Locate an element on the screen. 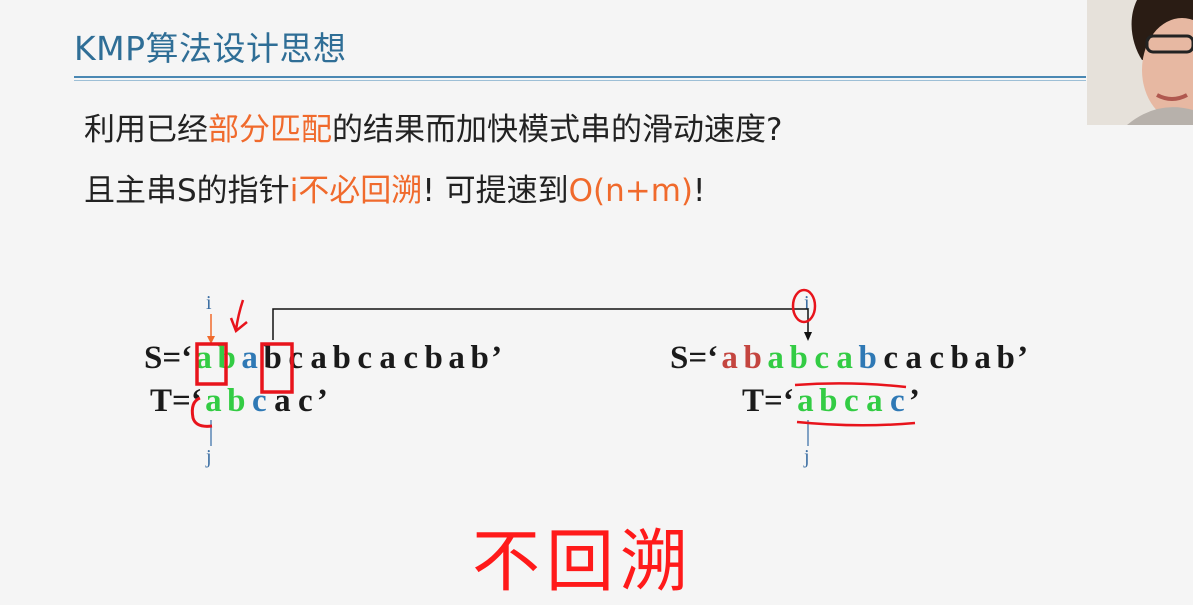 The width and height of the screenshot is (1193, 605). left-match-box is located at coordinates (211, 364).